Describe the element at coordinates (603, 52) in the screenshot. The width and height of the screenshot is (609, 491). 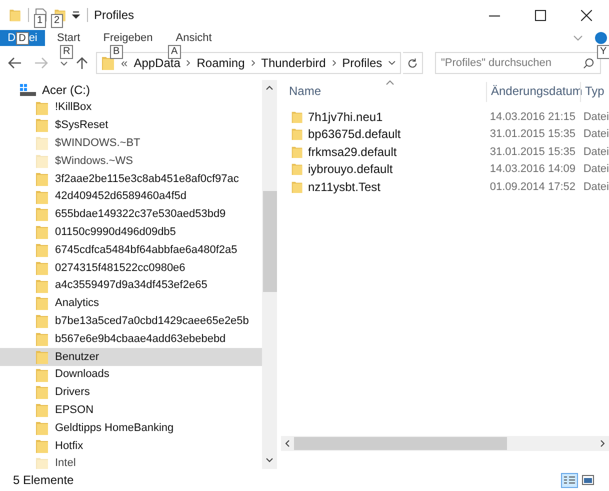
I see `key-tip: Y` at that location.